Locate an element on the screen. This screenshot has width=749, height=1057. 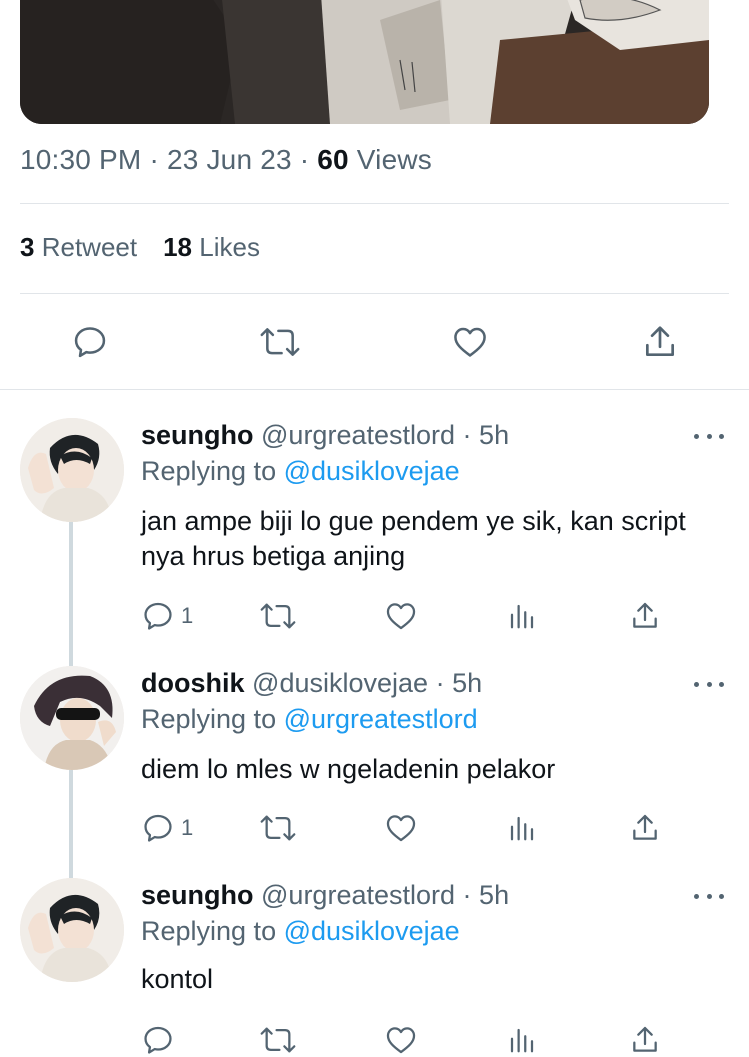
retweets-label: Retweet is located at coordinates (89, 247).